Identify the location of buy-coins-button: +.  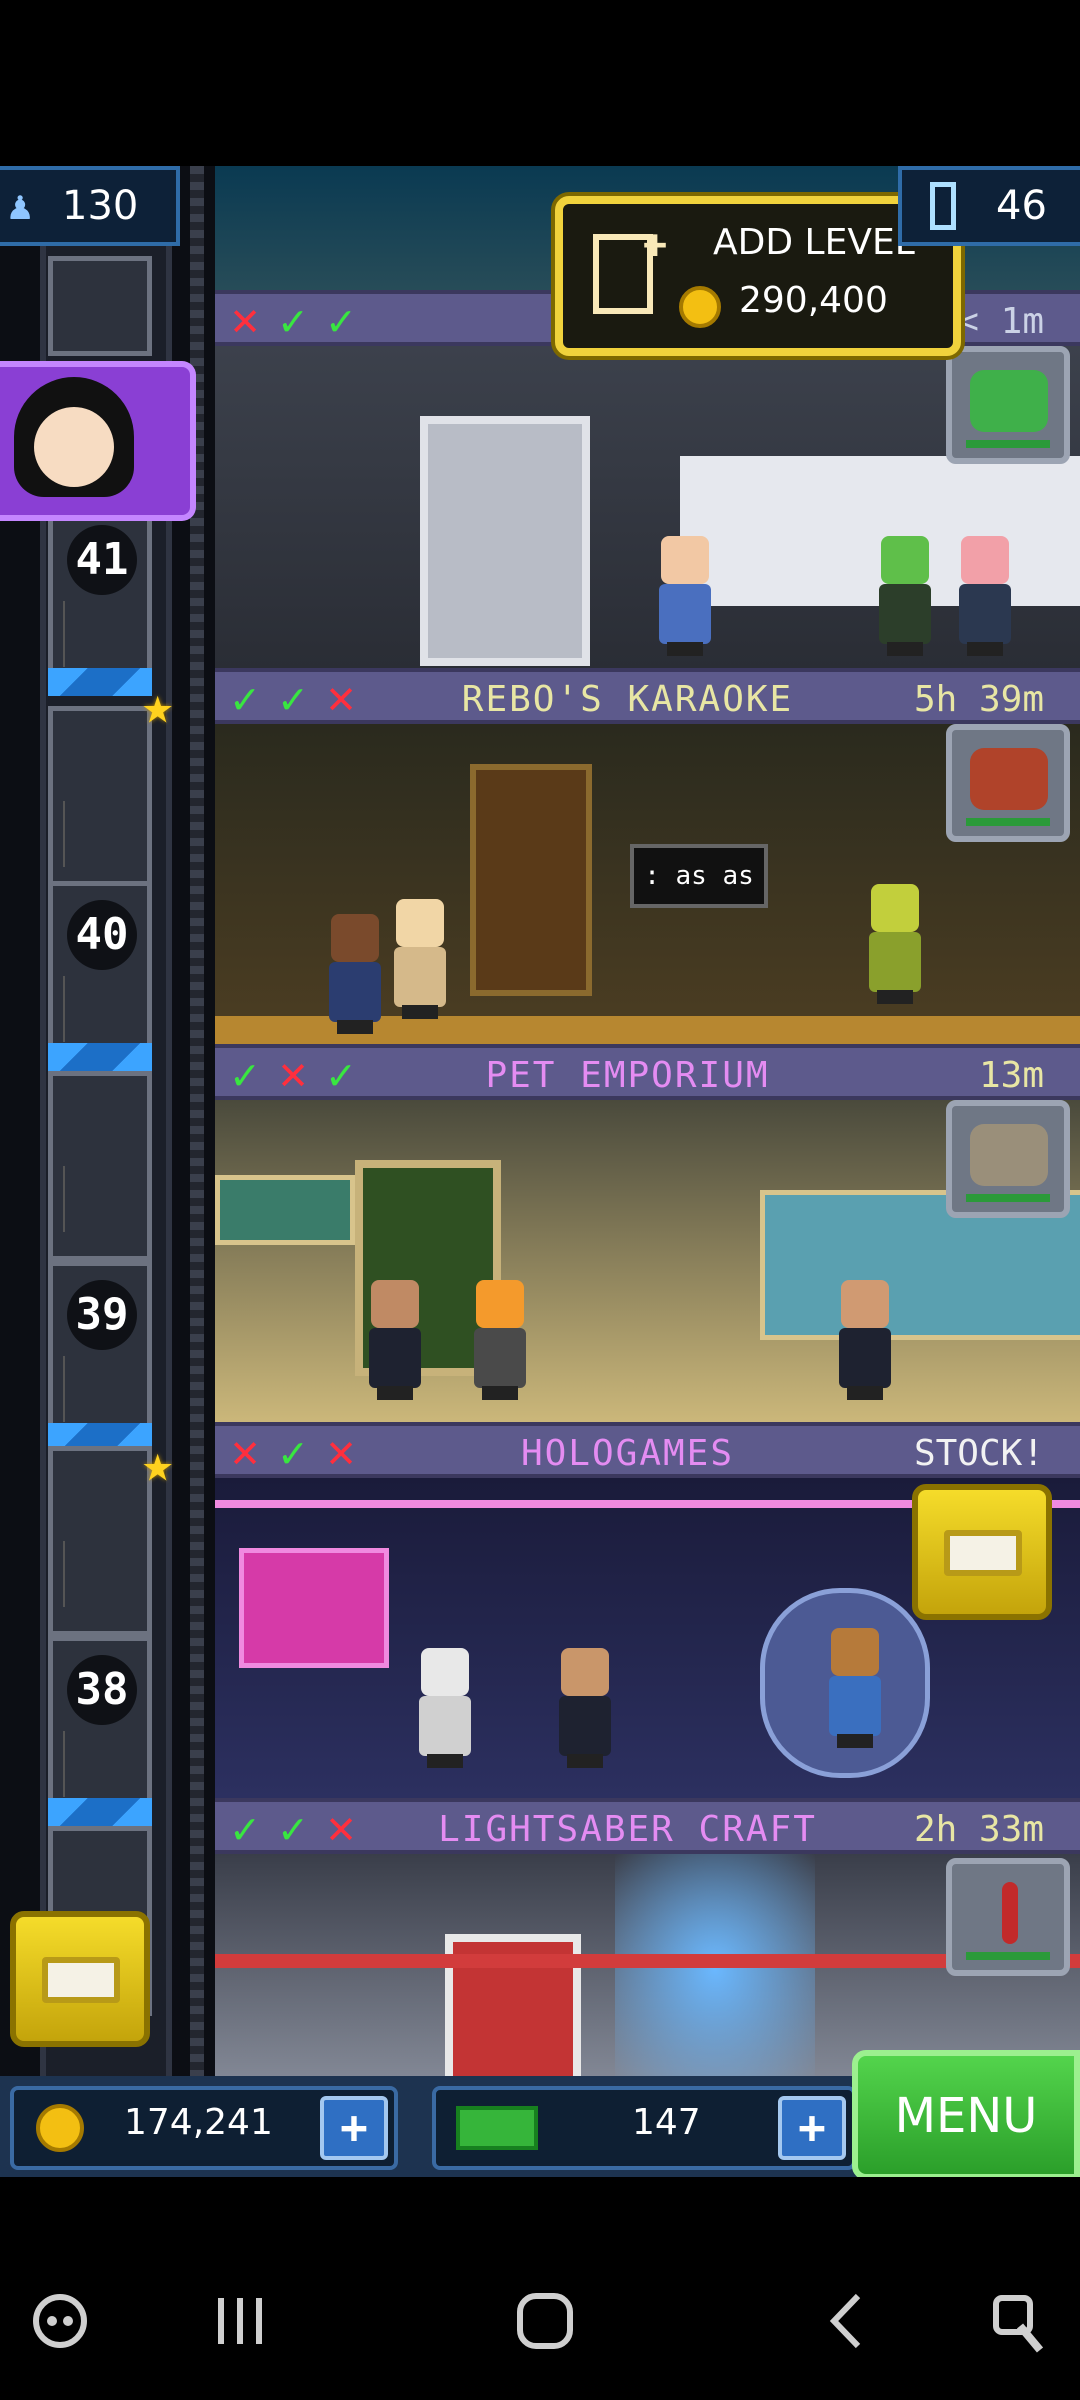
(354, 2128).